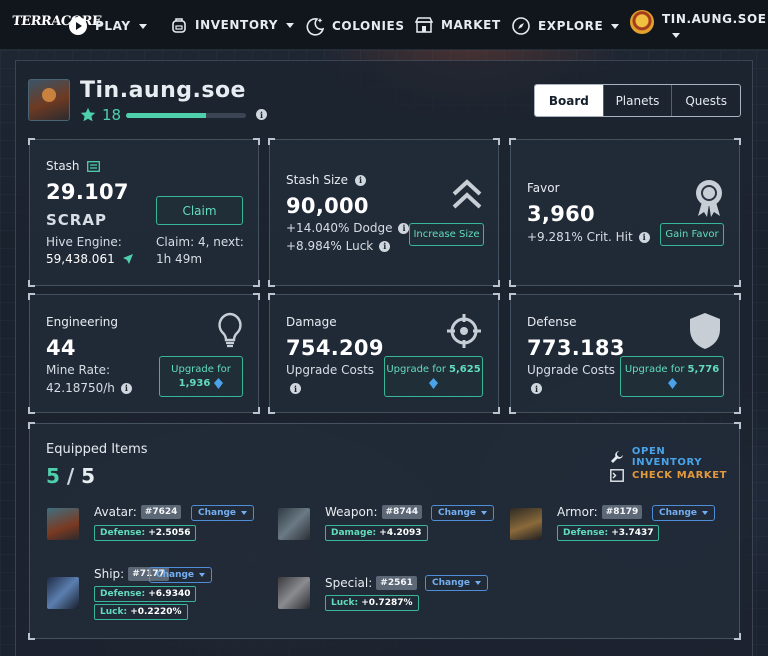  Describe the element at coordinates (446, 234) in the screenshot. I see `increase-size-button: Increase Size` at that location.